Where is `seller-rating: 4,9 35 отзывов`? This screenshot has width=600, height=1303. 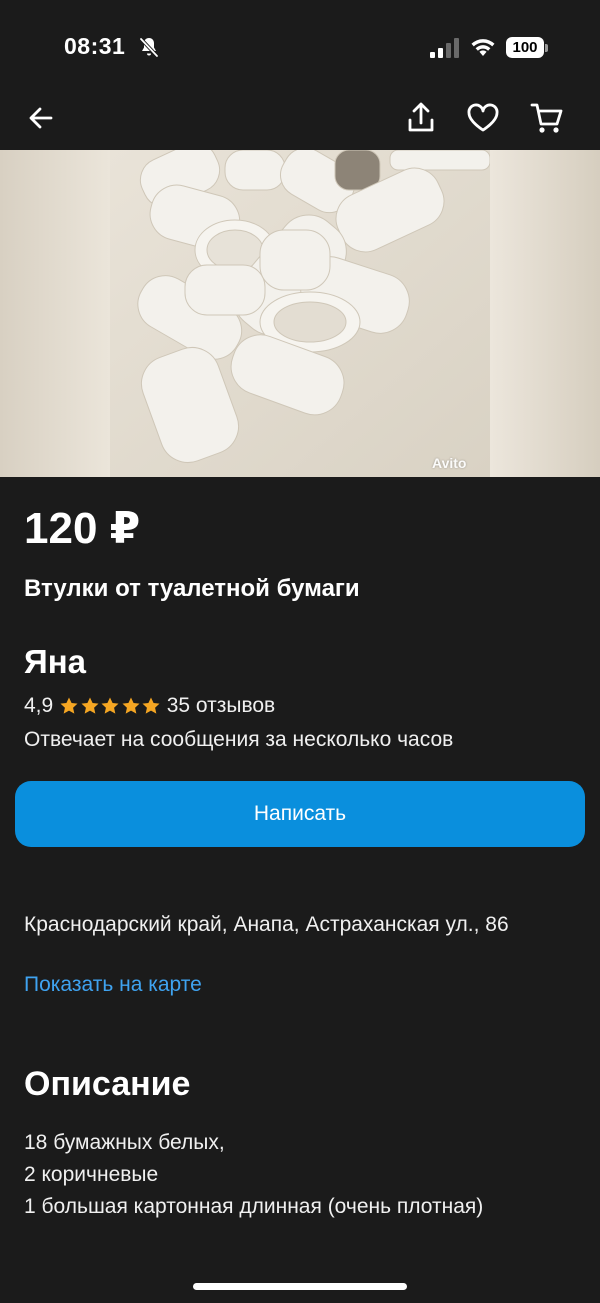
seller-rating: 4,9 35 отзывов is located at coordinates (149, 706).